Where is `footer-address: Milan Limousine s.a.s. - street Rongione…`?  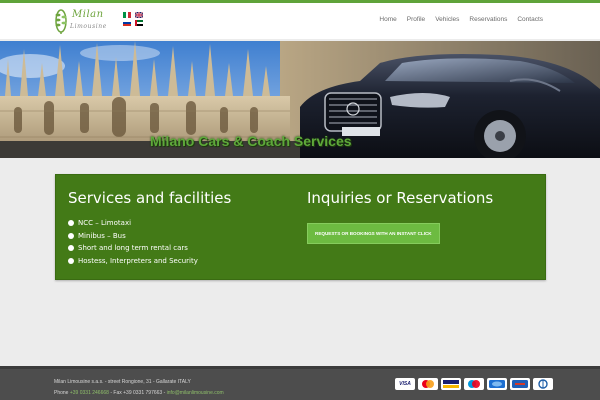 footer-address: Milan Limousine s.a.s. - street Rongione… is located at coordinates (122, 382).